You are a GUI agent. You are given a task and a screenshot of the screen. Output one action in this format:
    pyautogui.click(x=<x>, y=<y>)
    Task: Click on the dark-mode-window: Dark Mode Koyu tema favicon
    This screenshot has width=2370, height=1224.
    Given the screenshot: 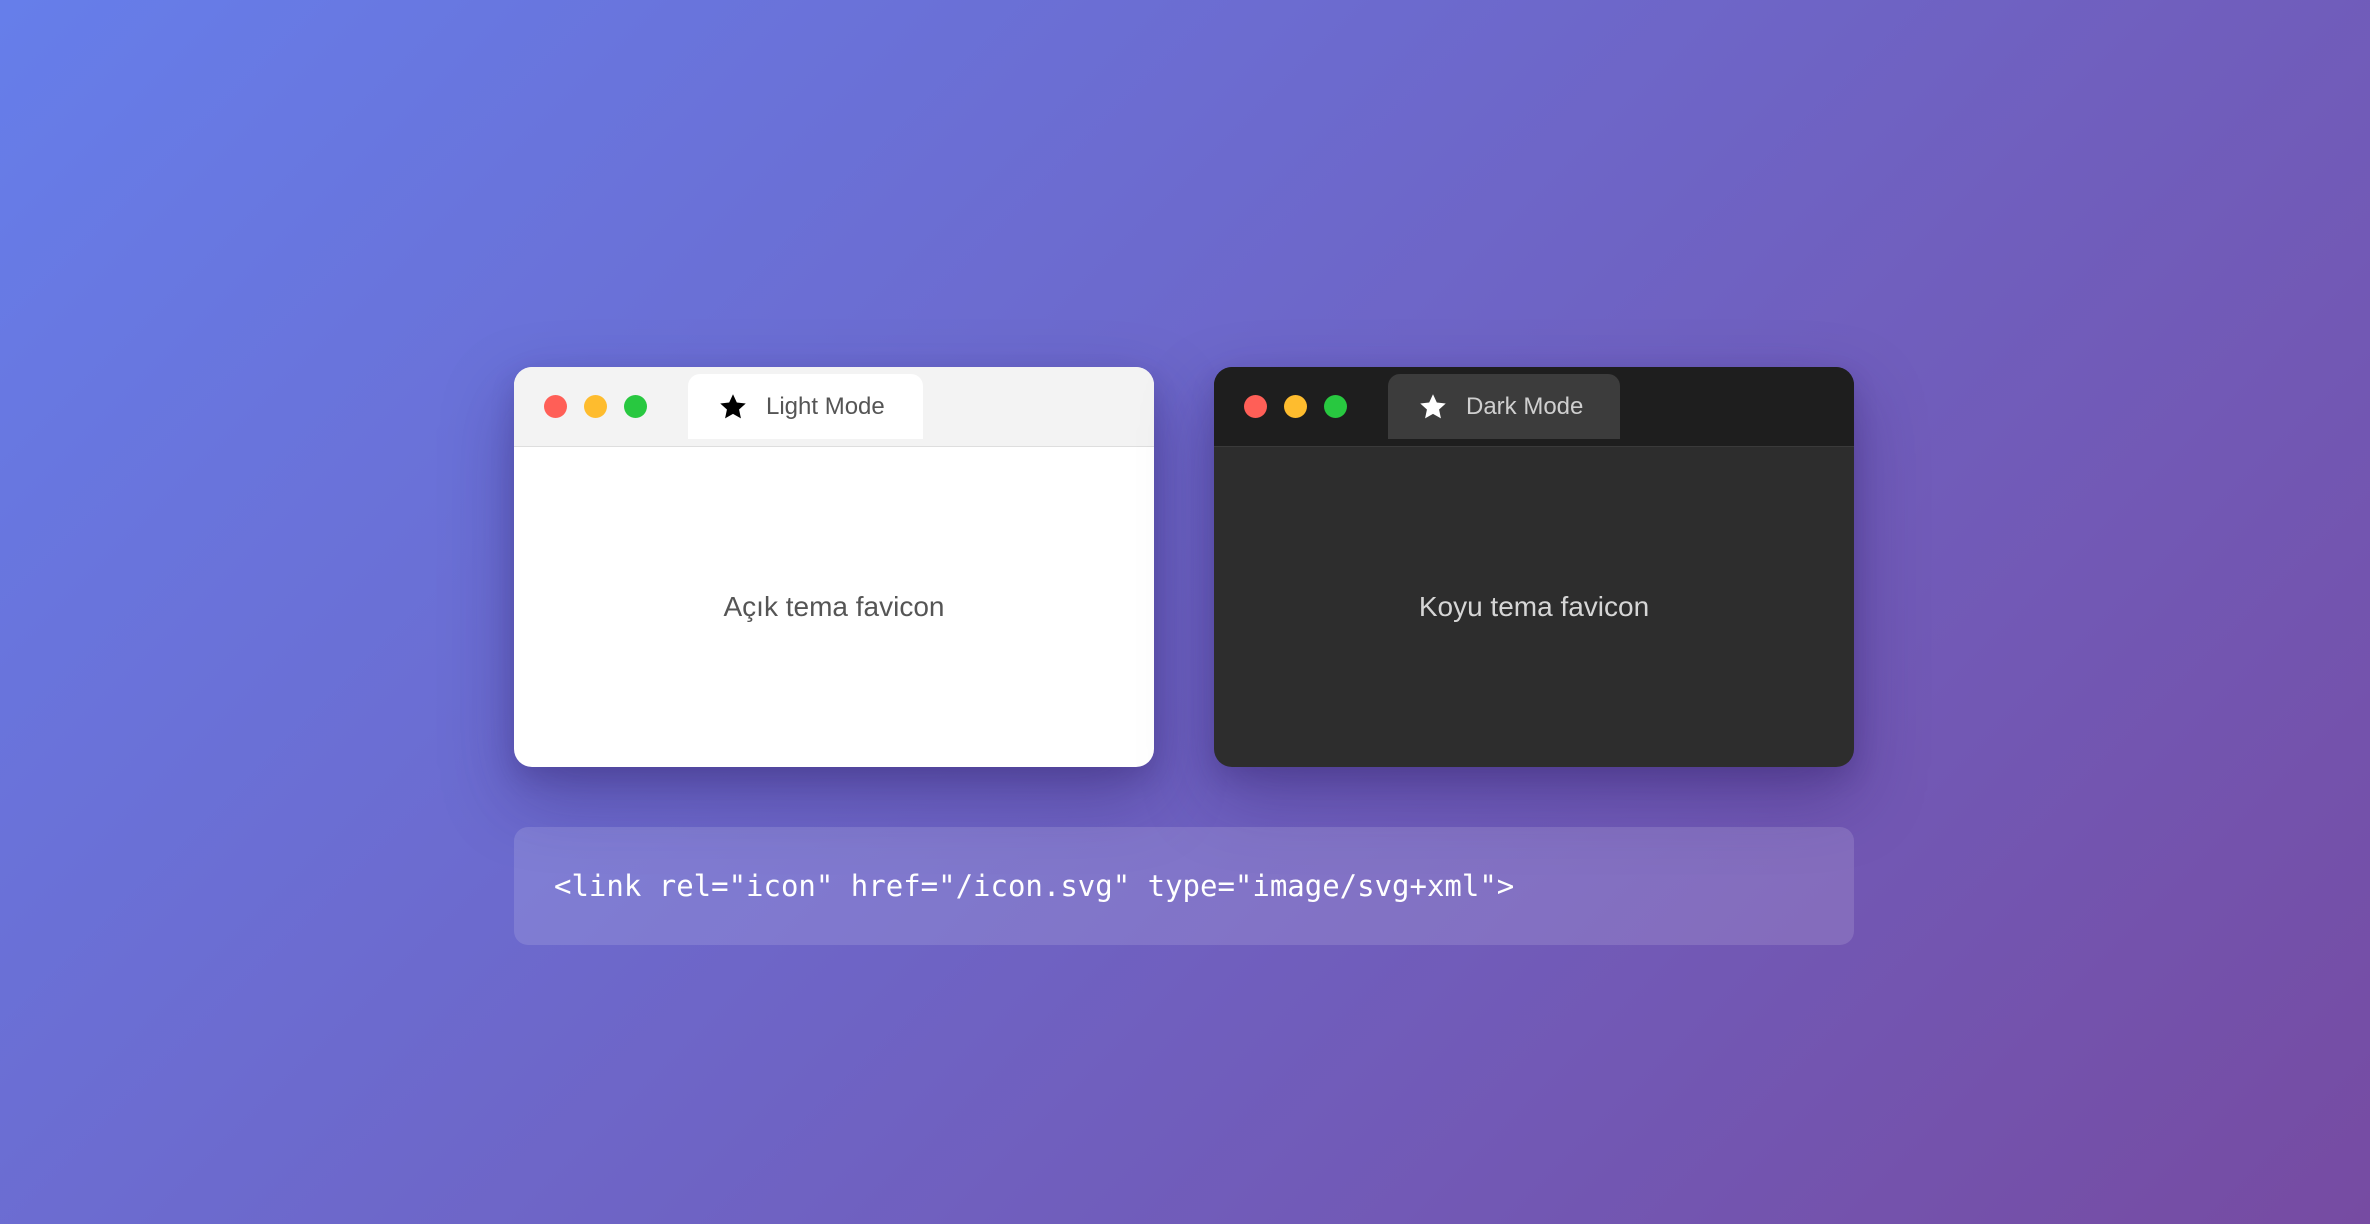 What is the action you would take?
    pyautogui.click(x=1534, y=567)
    